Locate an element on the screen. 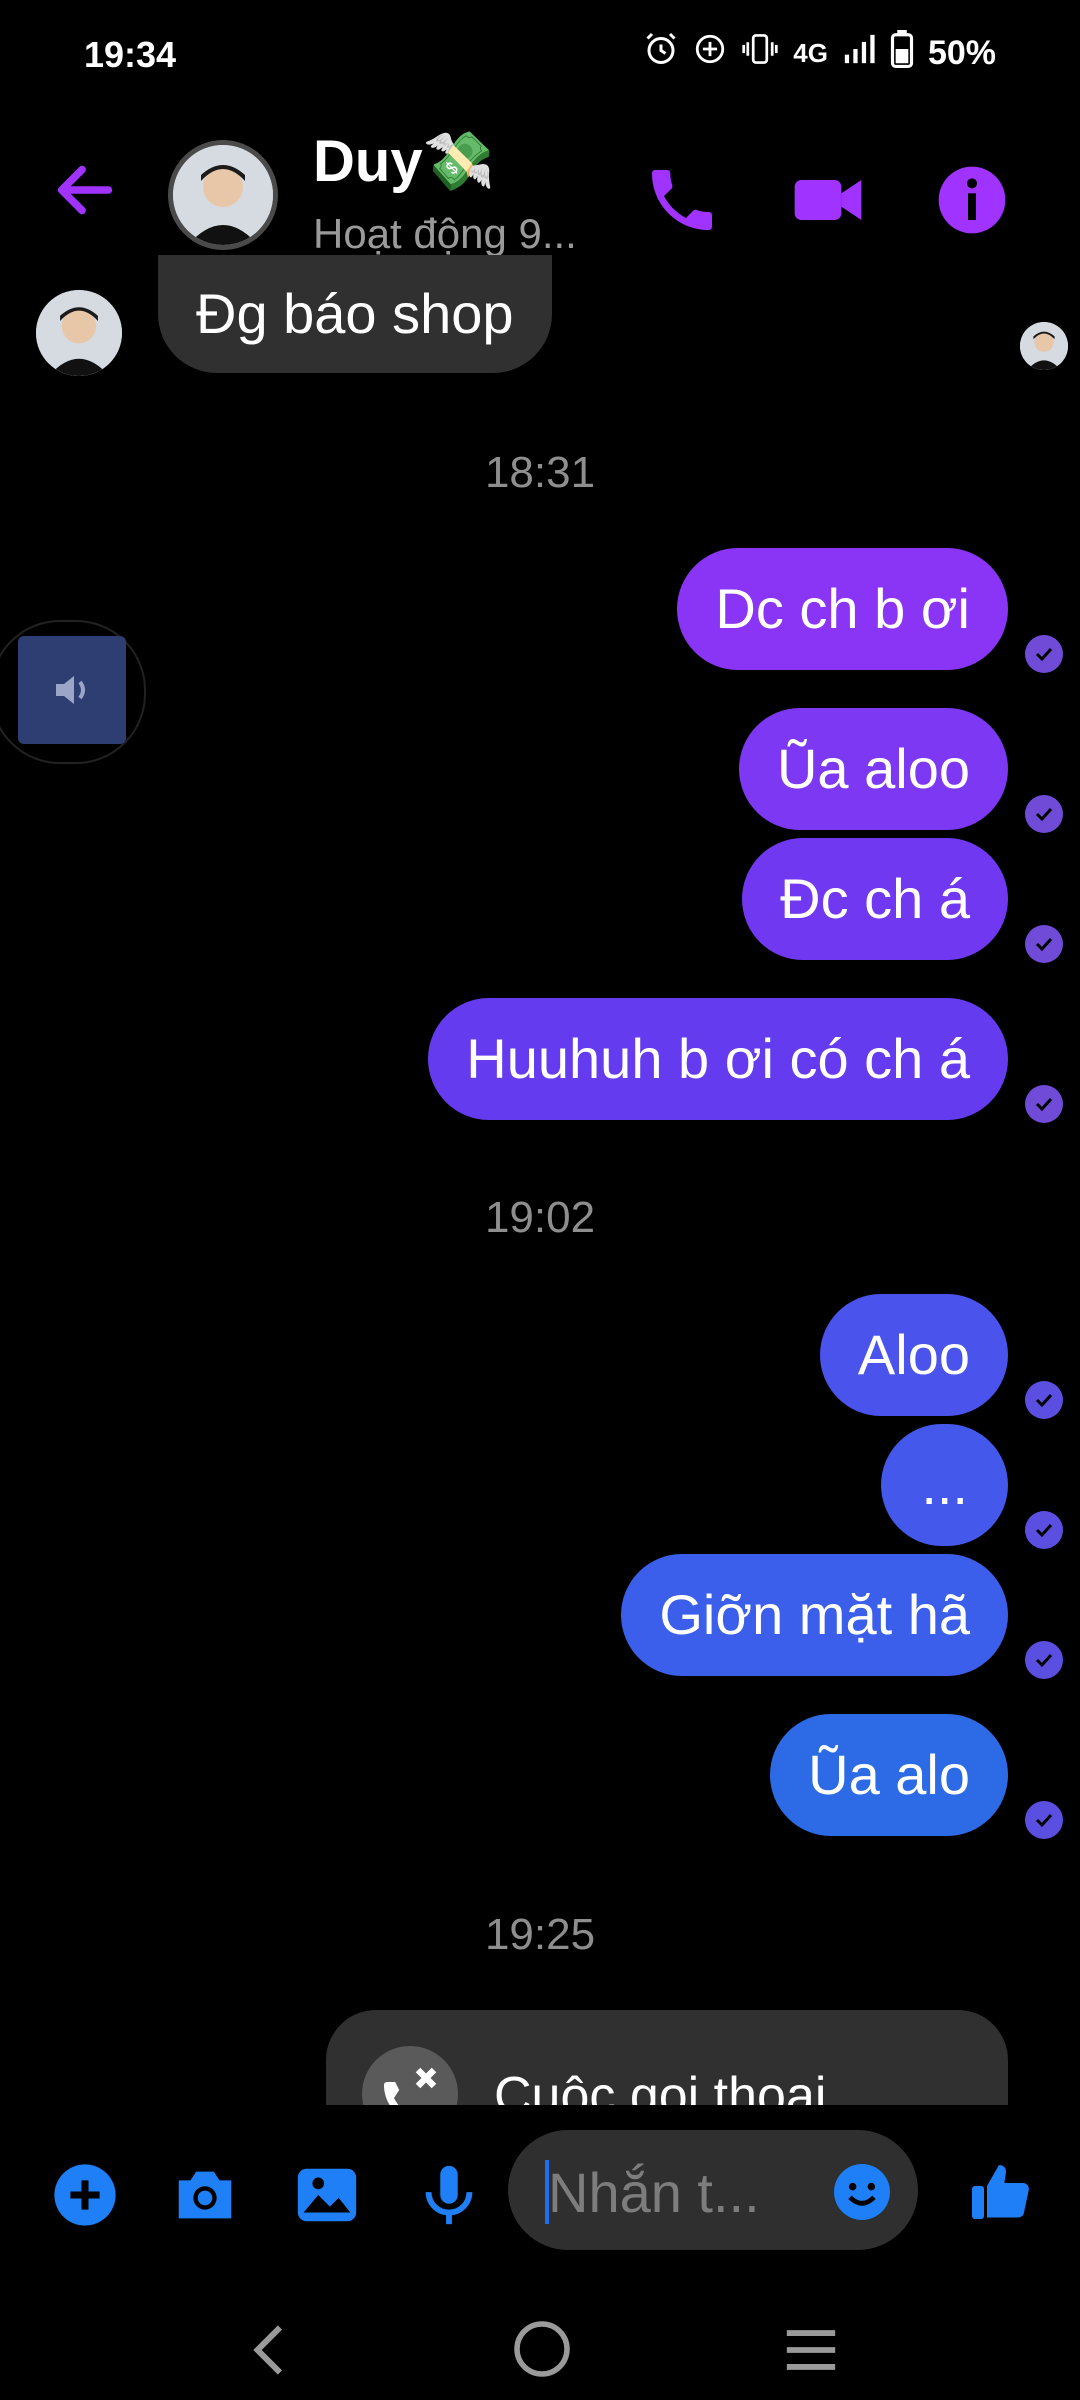 This screenshot has width=1080, height=2400. battery-percent: 50% is located at coordinates (961, 53).